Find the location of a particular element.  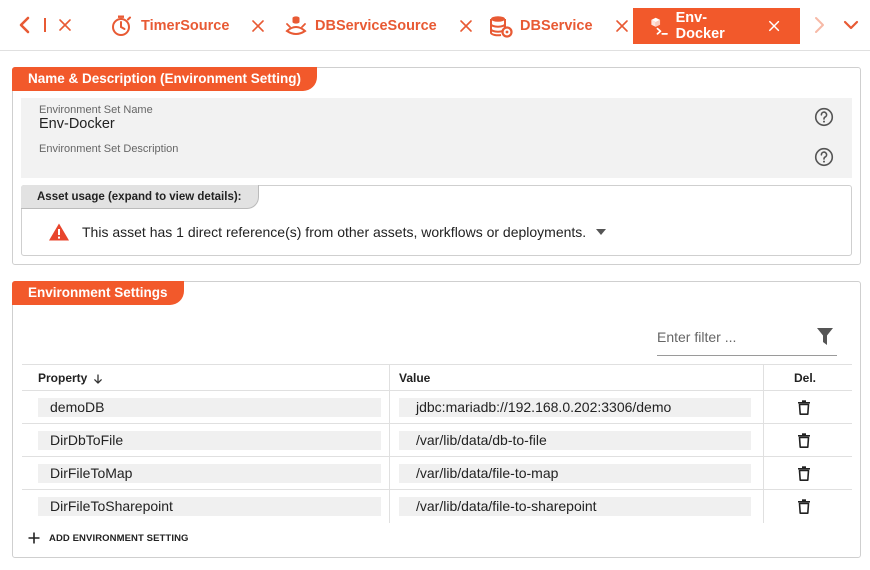

db-service-icon is located at coordinates (501, 27).